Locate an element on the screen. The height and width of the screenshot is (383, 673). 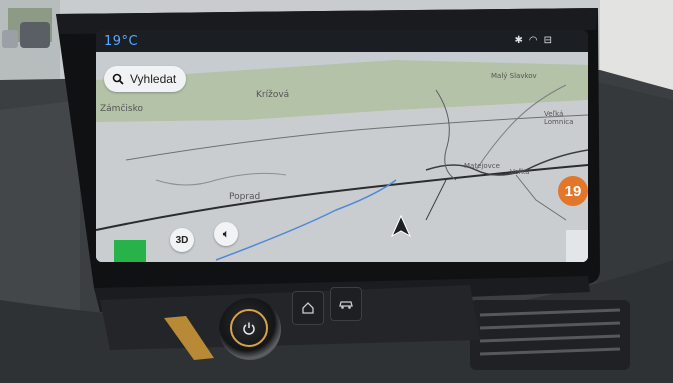
home-button is located at coordinates (308, 308).